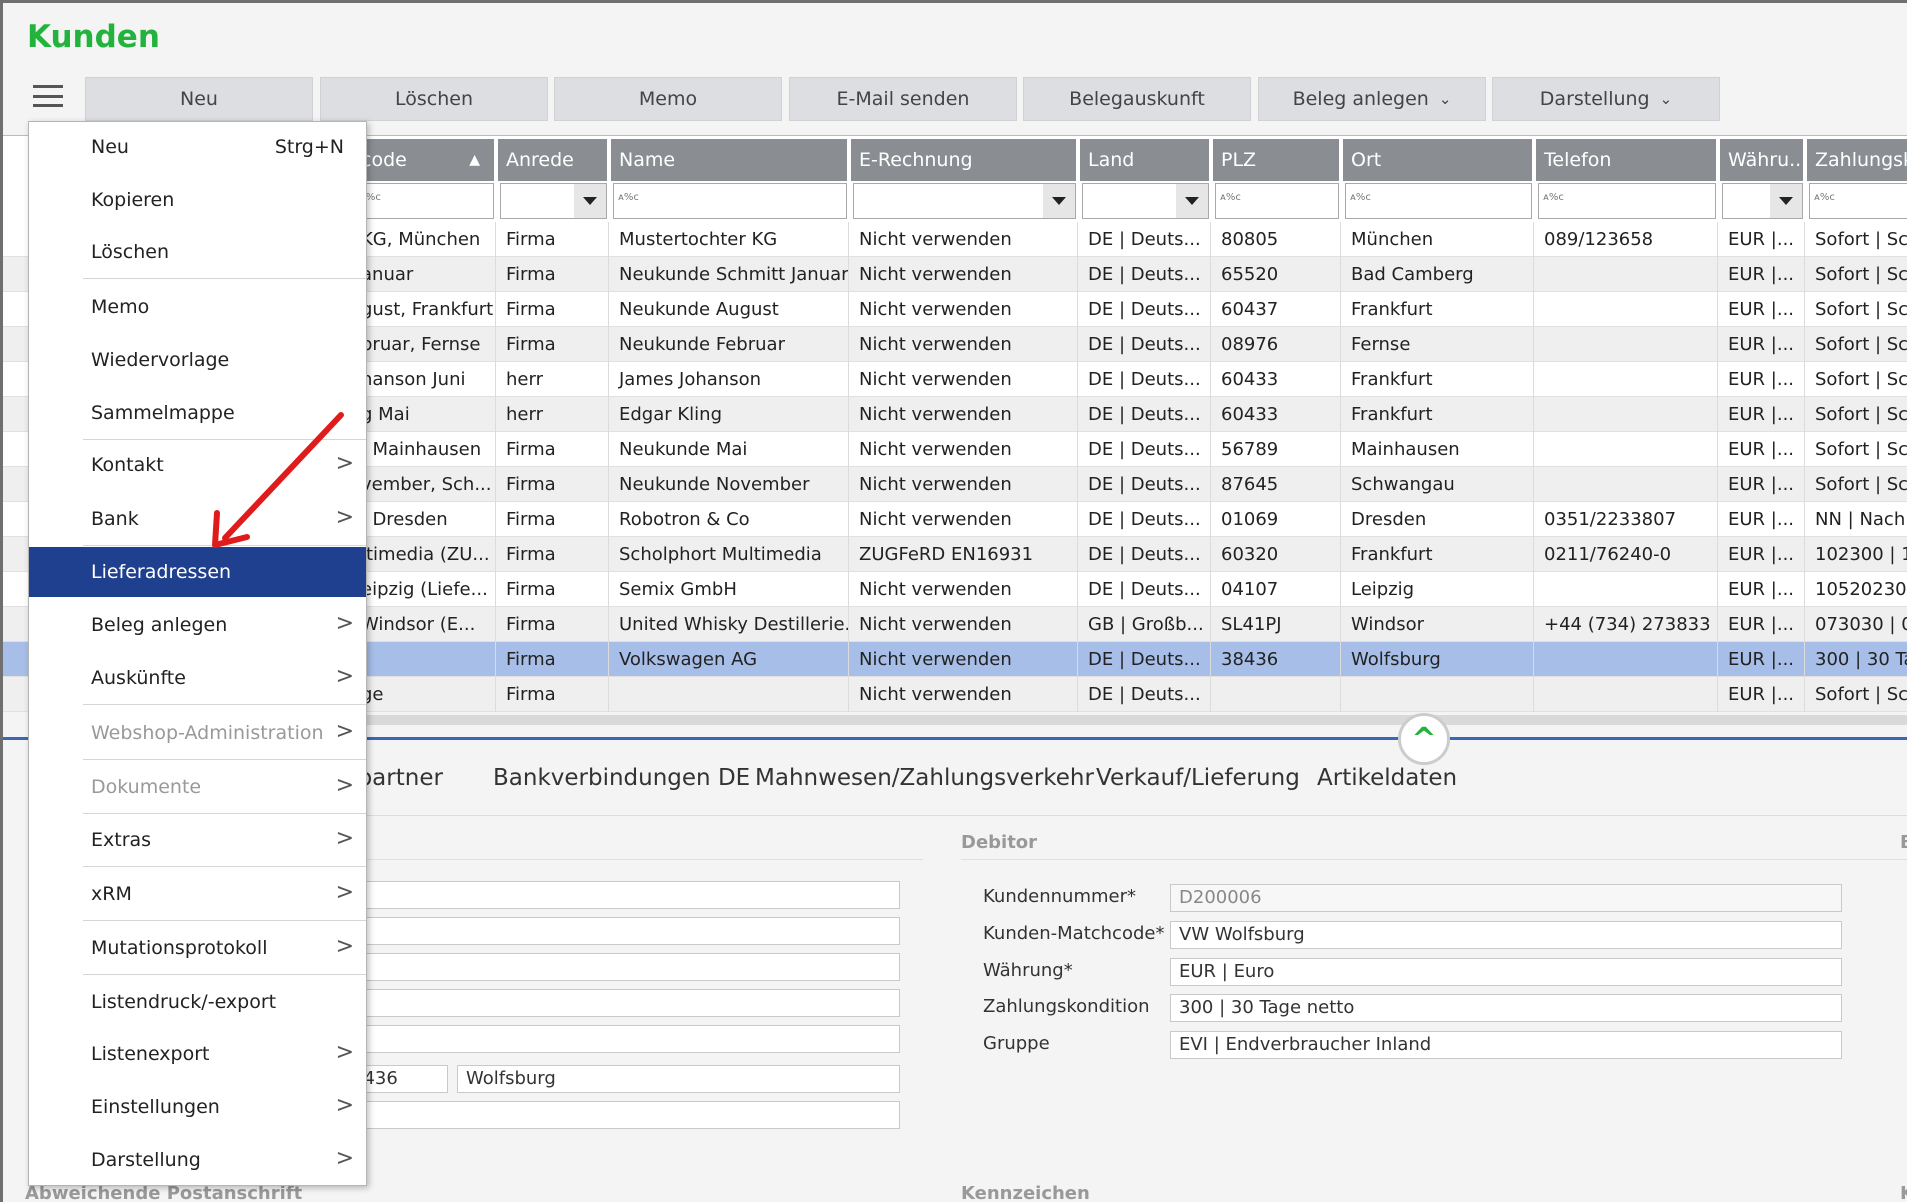 This screenshot has height=1202, width=1907. Describe the element at coordinates (197, 147) in the screenshot. I see `menu-item-neu: Neu Strg+N` at that location.